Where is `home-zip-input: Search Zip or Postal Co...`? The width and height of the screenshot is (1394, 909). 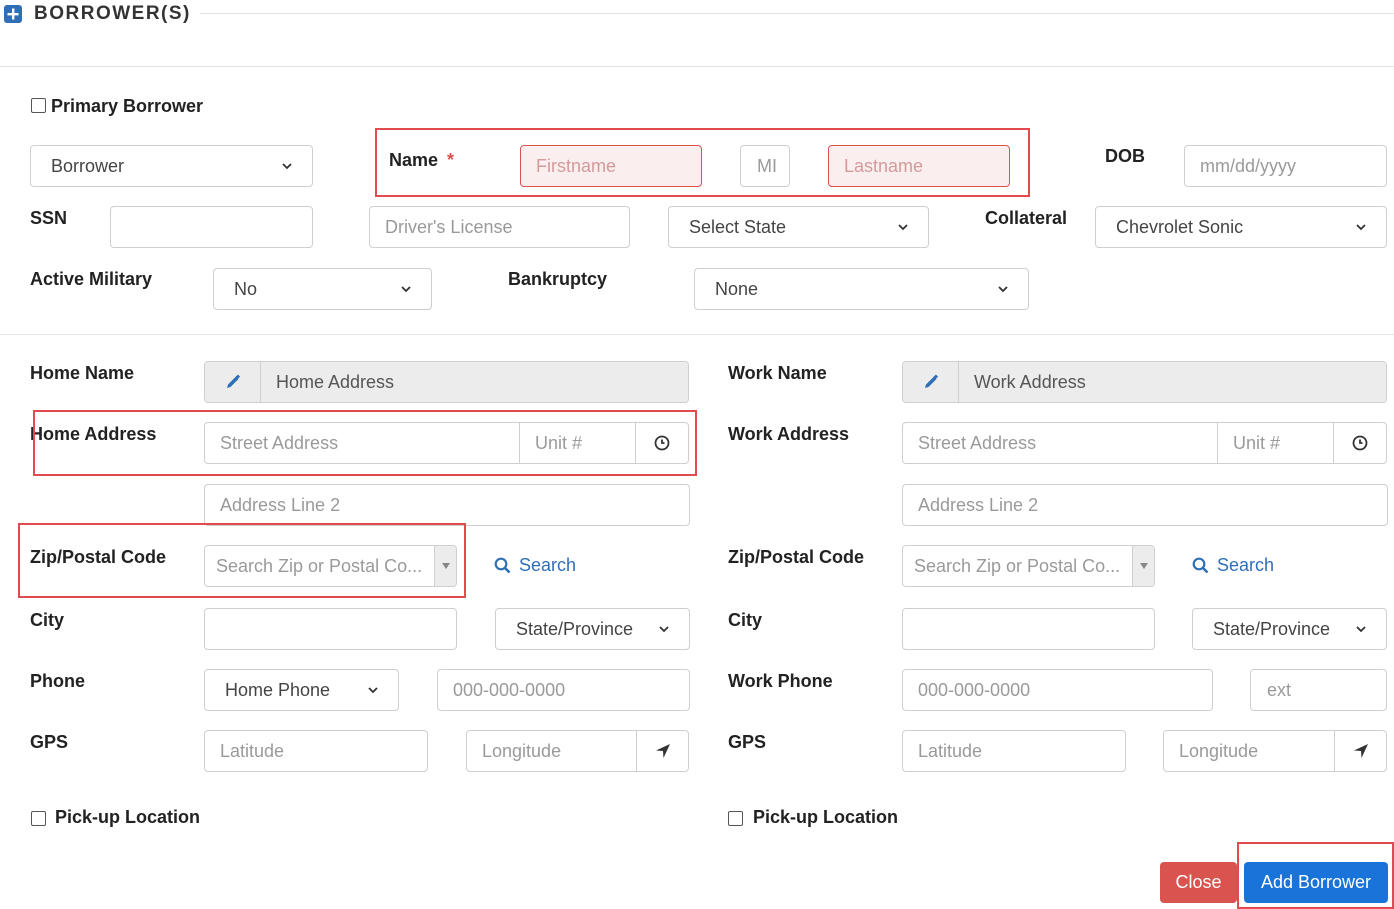
home-zip-input: Search Zip or Postal Co... is located at coordinates (319, 566).